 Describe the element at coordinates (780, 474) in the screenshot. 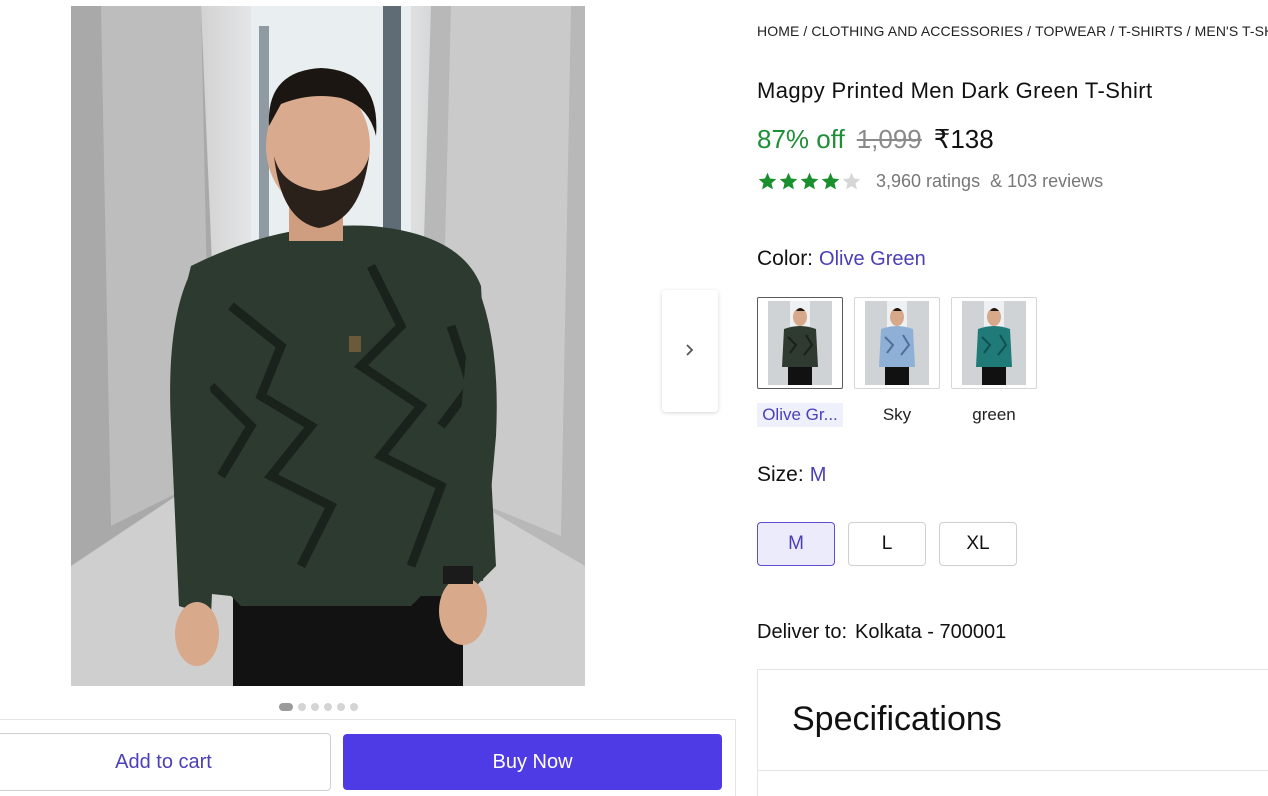

I see `size-label: Size:` at that location.